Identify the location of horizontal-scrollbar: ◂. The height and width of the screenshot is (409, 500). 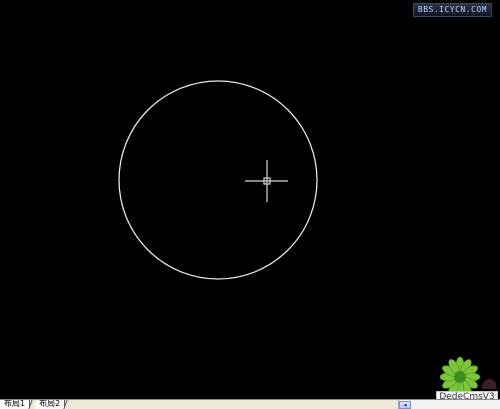
(449, 404).